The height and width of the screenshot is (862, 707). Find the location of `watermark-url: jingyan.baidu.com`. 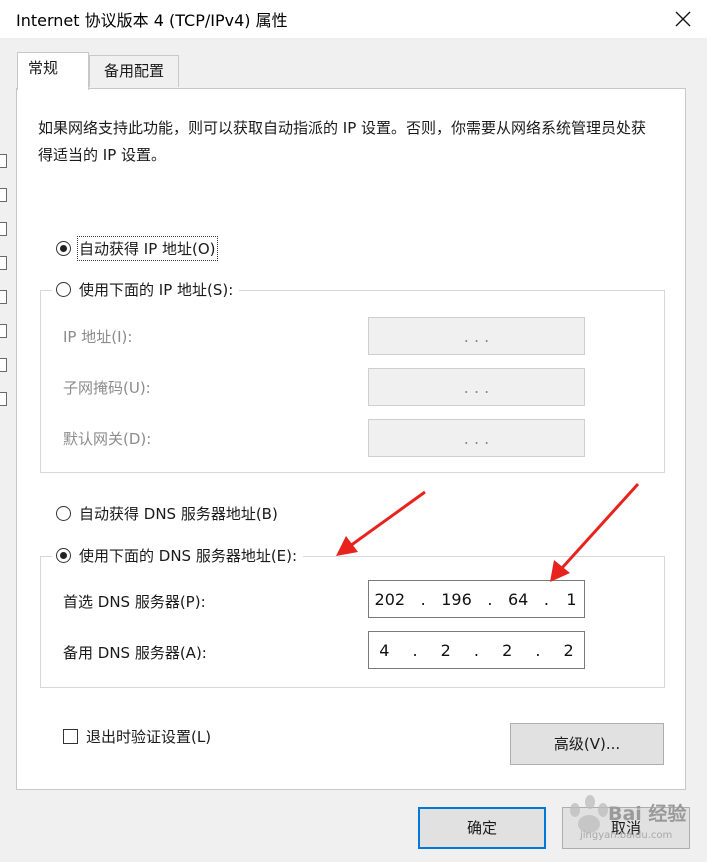

watermark-url: jingyan.baidu.com is located at coordinates (626, 835).